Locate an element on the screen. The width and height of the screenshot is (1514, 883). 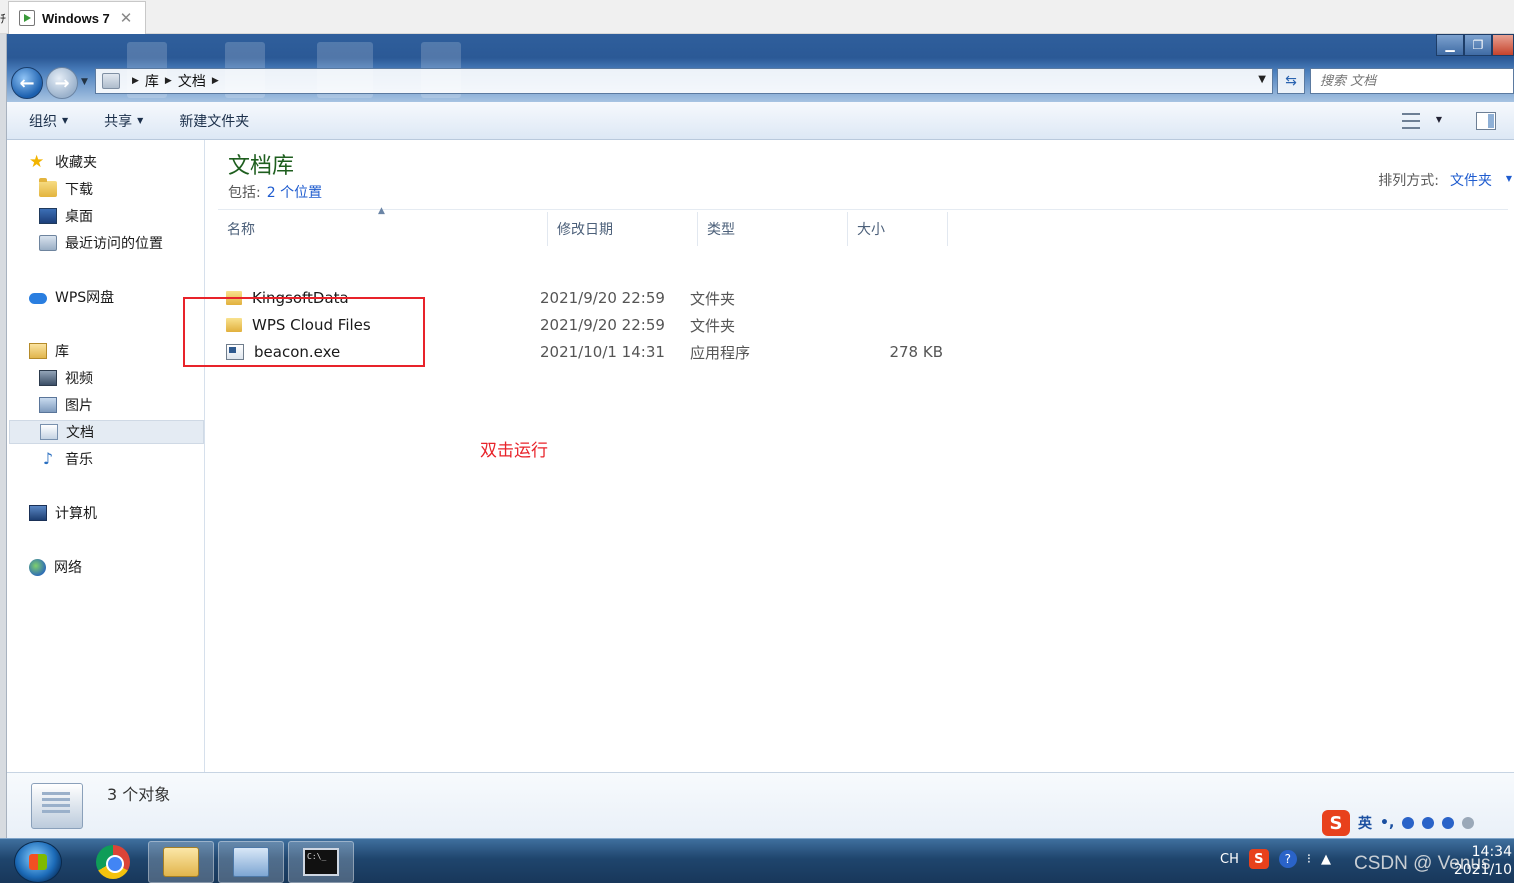
ime-language: 英 is located at coordinates (1365, 823).